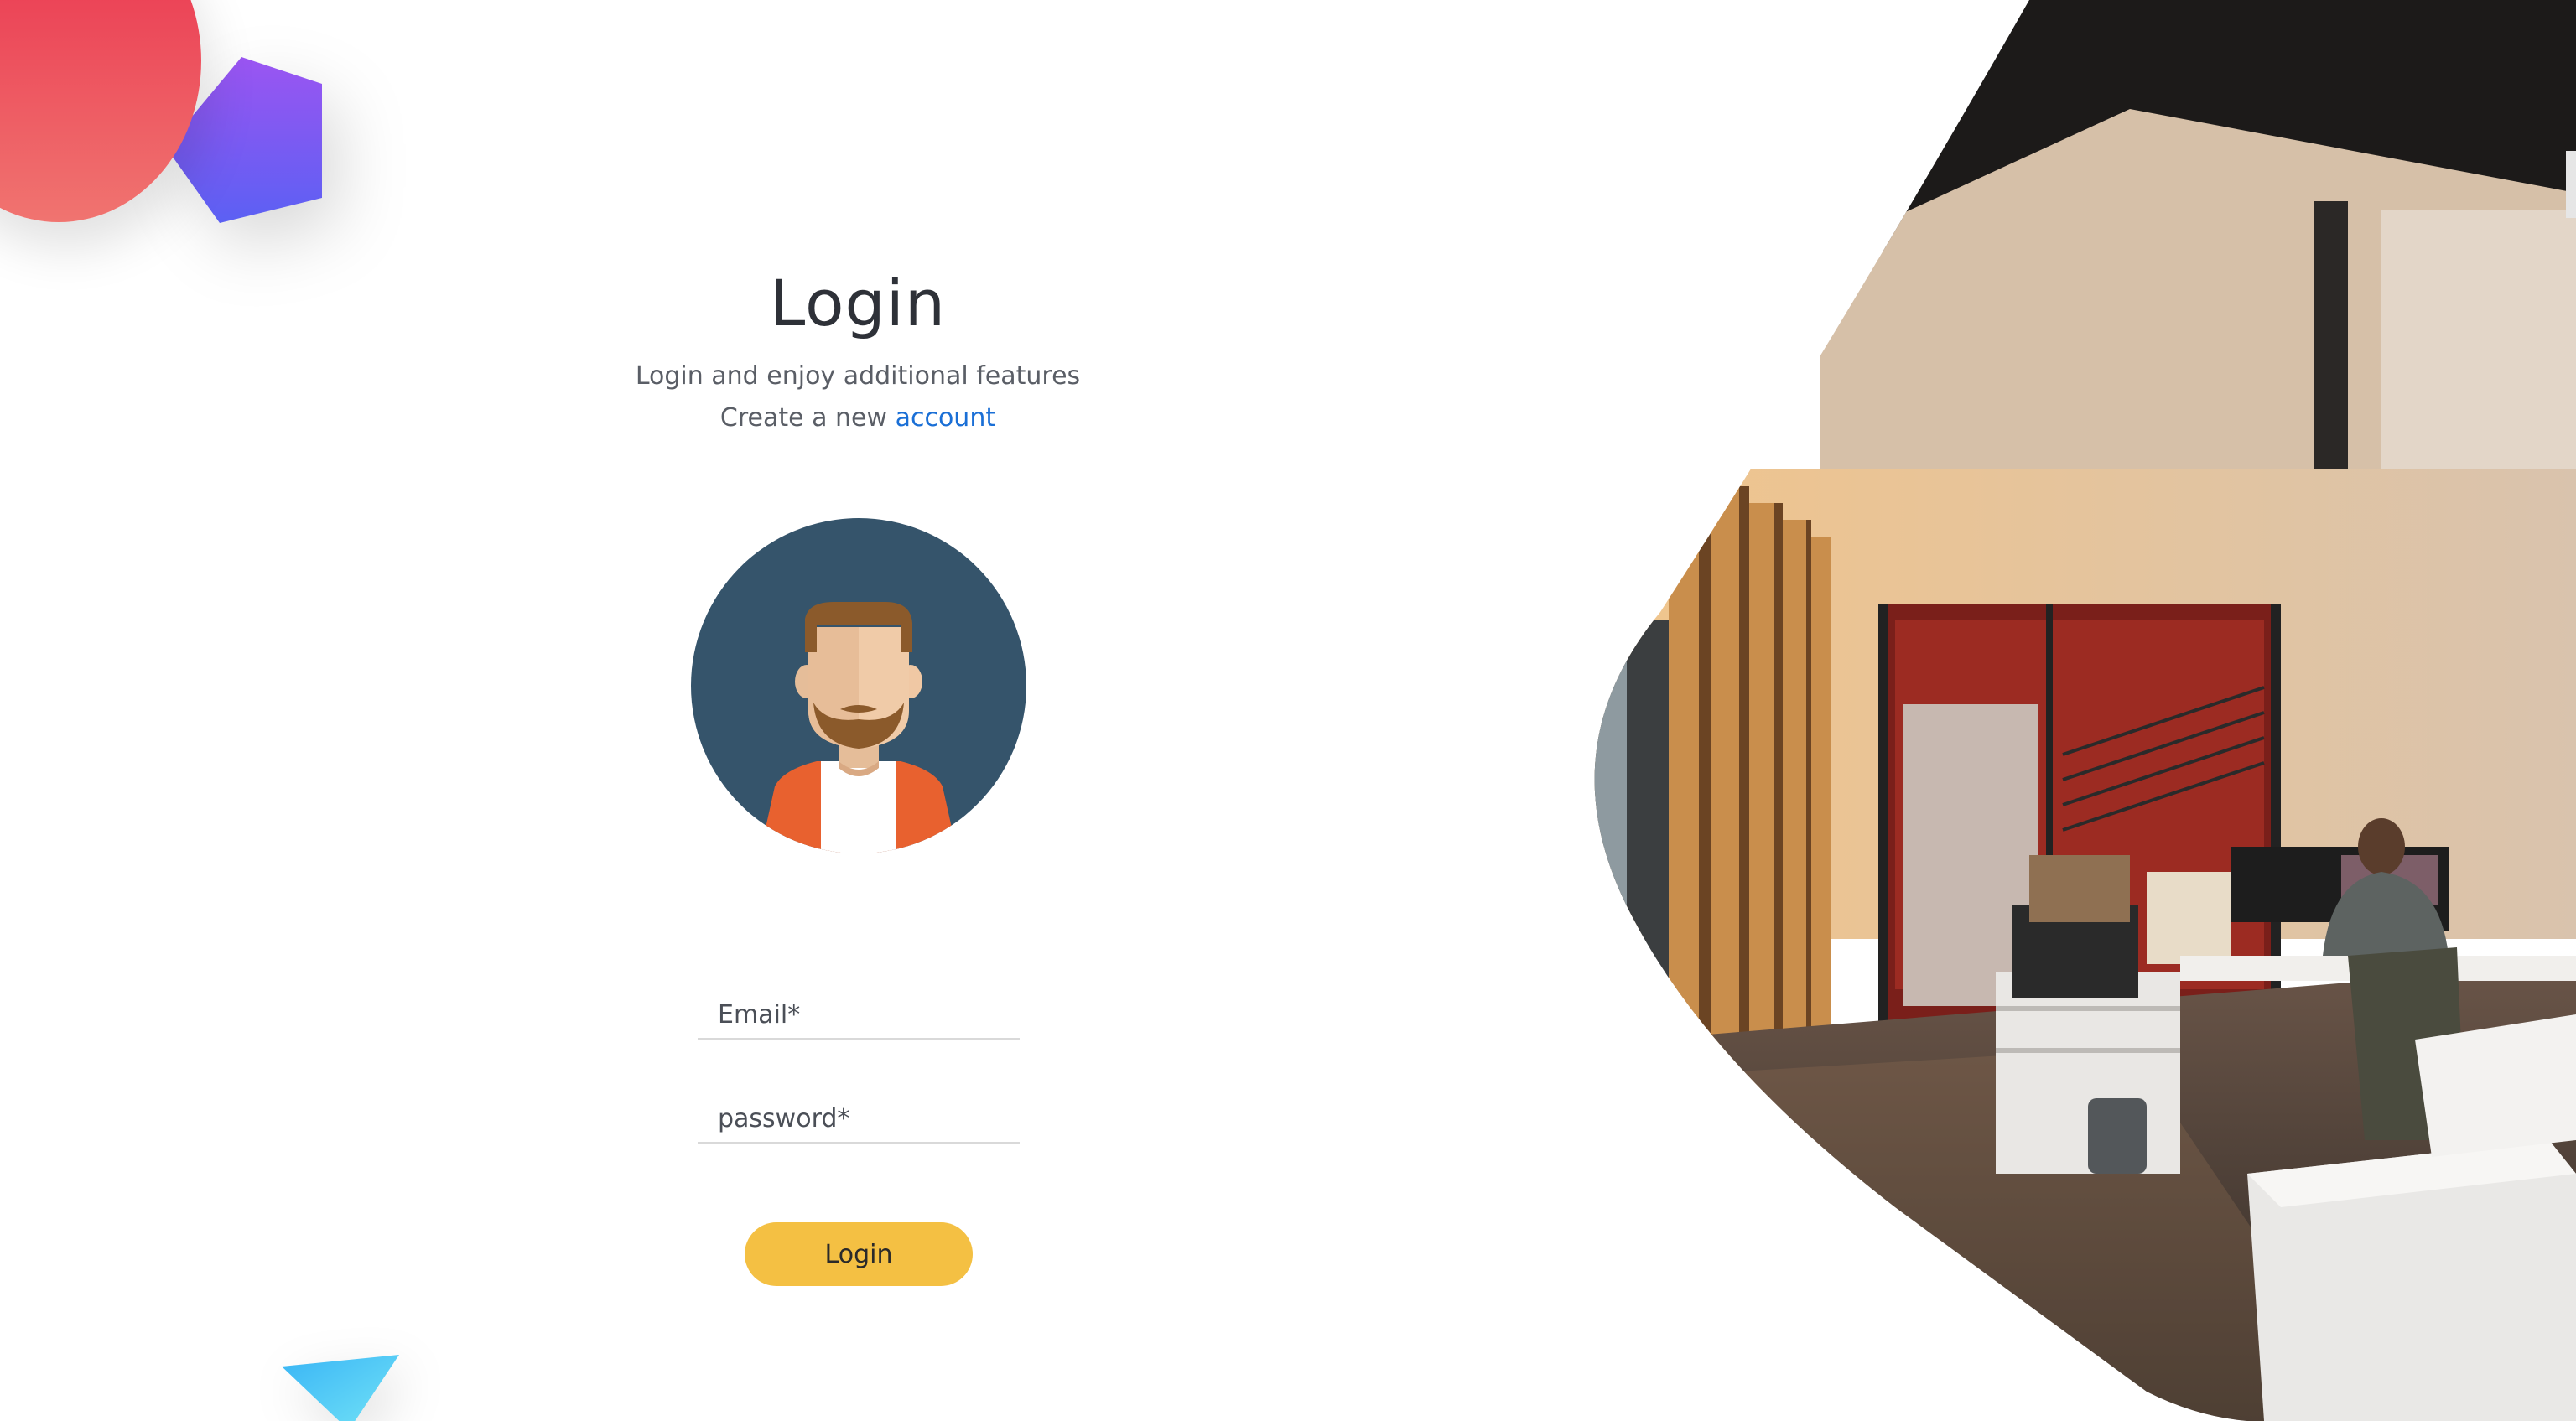  Describe the element at coordinates (858, 376) in the screenshot. I see `page-subtitle: Login and enjoy additional features` at that location.